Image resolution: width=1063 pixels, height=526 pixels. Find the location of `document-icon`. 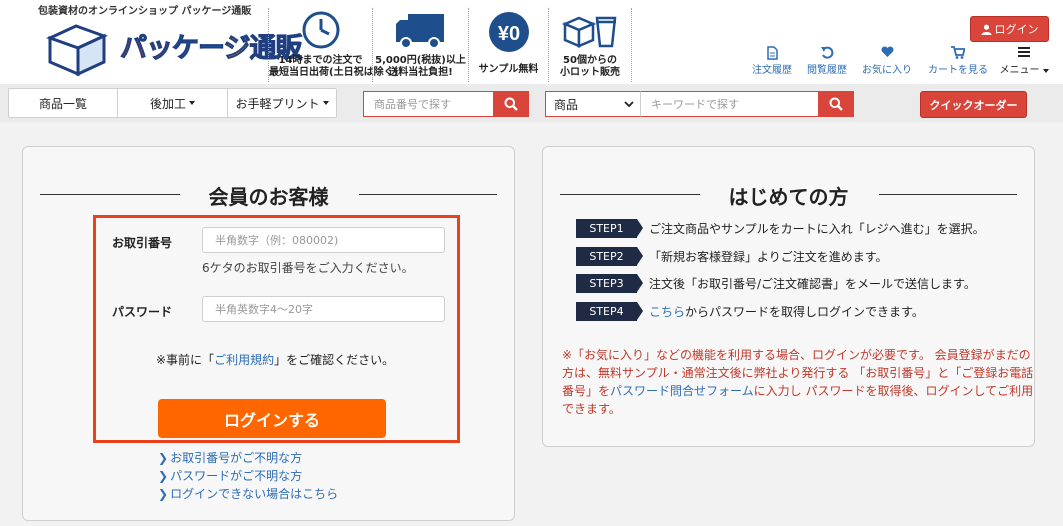

document-icon is located at coordinates (772, 53).